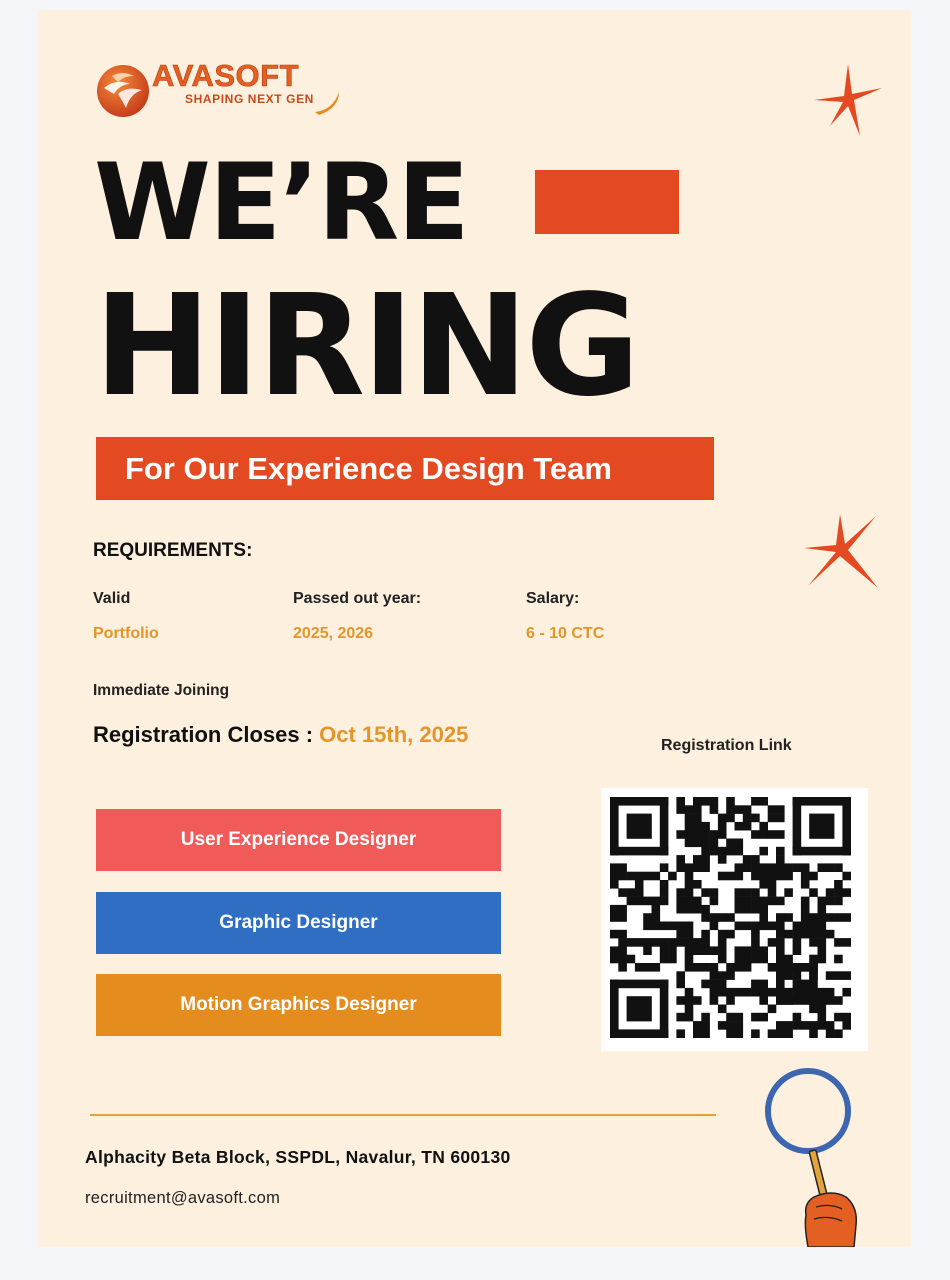 Image resolution: width=950 pixels, height=1280 pixels. I want to click on requirement-value: 6 - 10 CTC, so click(565, 633).